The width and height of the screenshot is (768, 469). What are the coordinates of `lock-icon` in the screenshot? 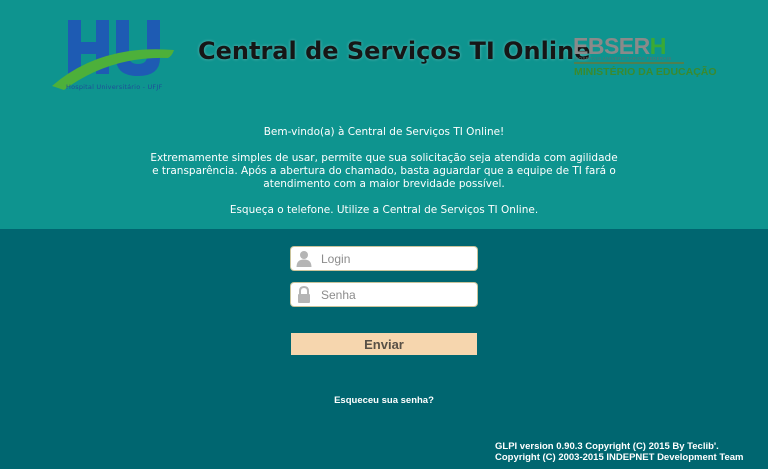 It's located at (304, 294).